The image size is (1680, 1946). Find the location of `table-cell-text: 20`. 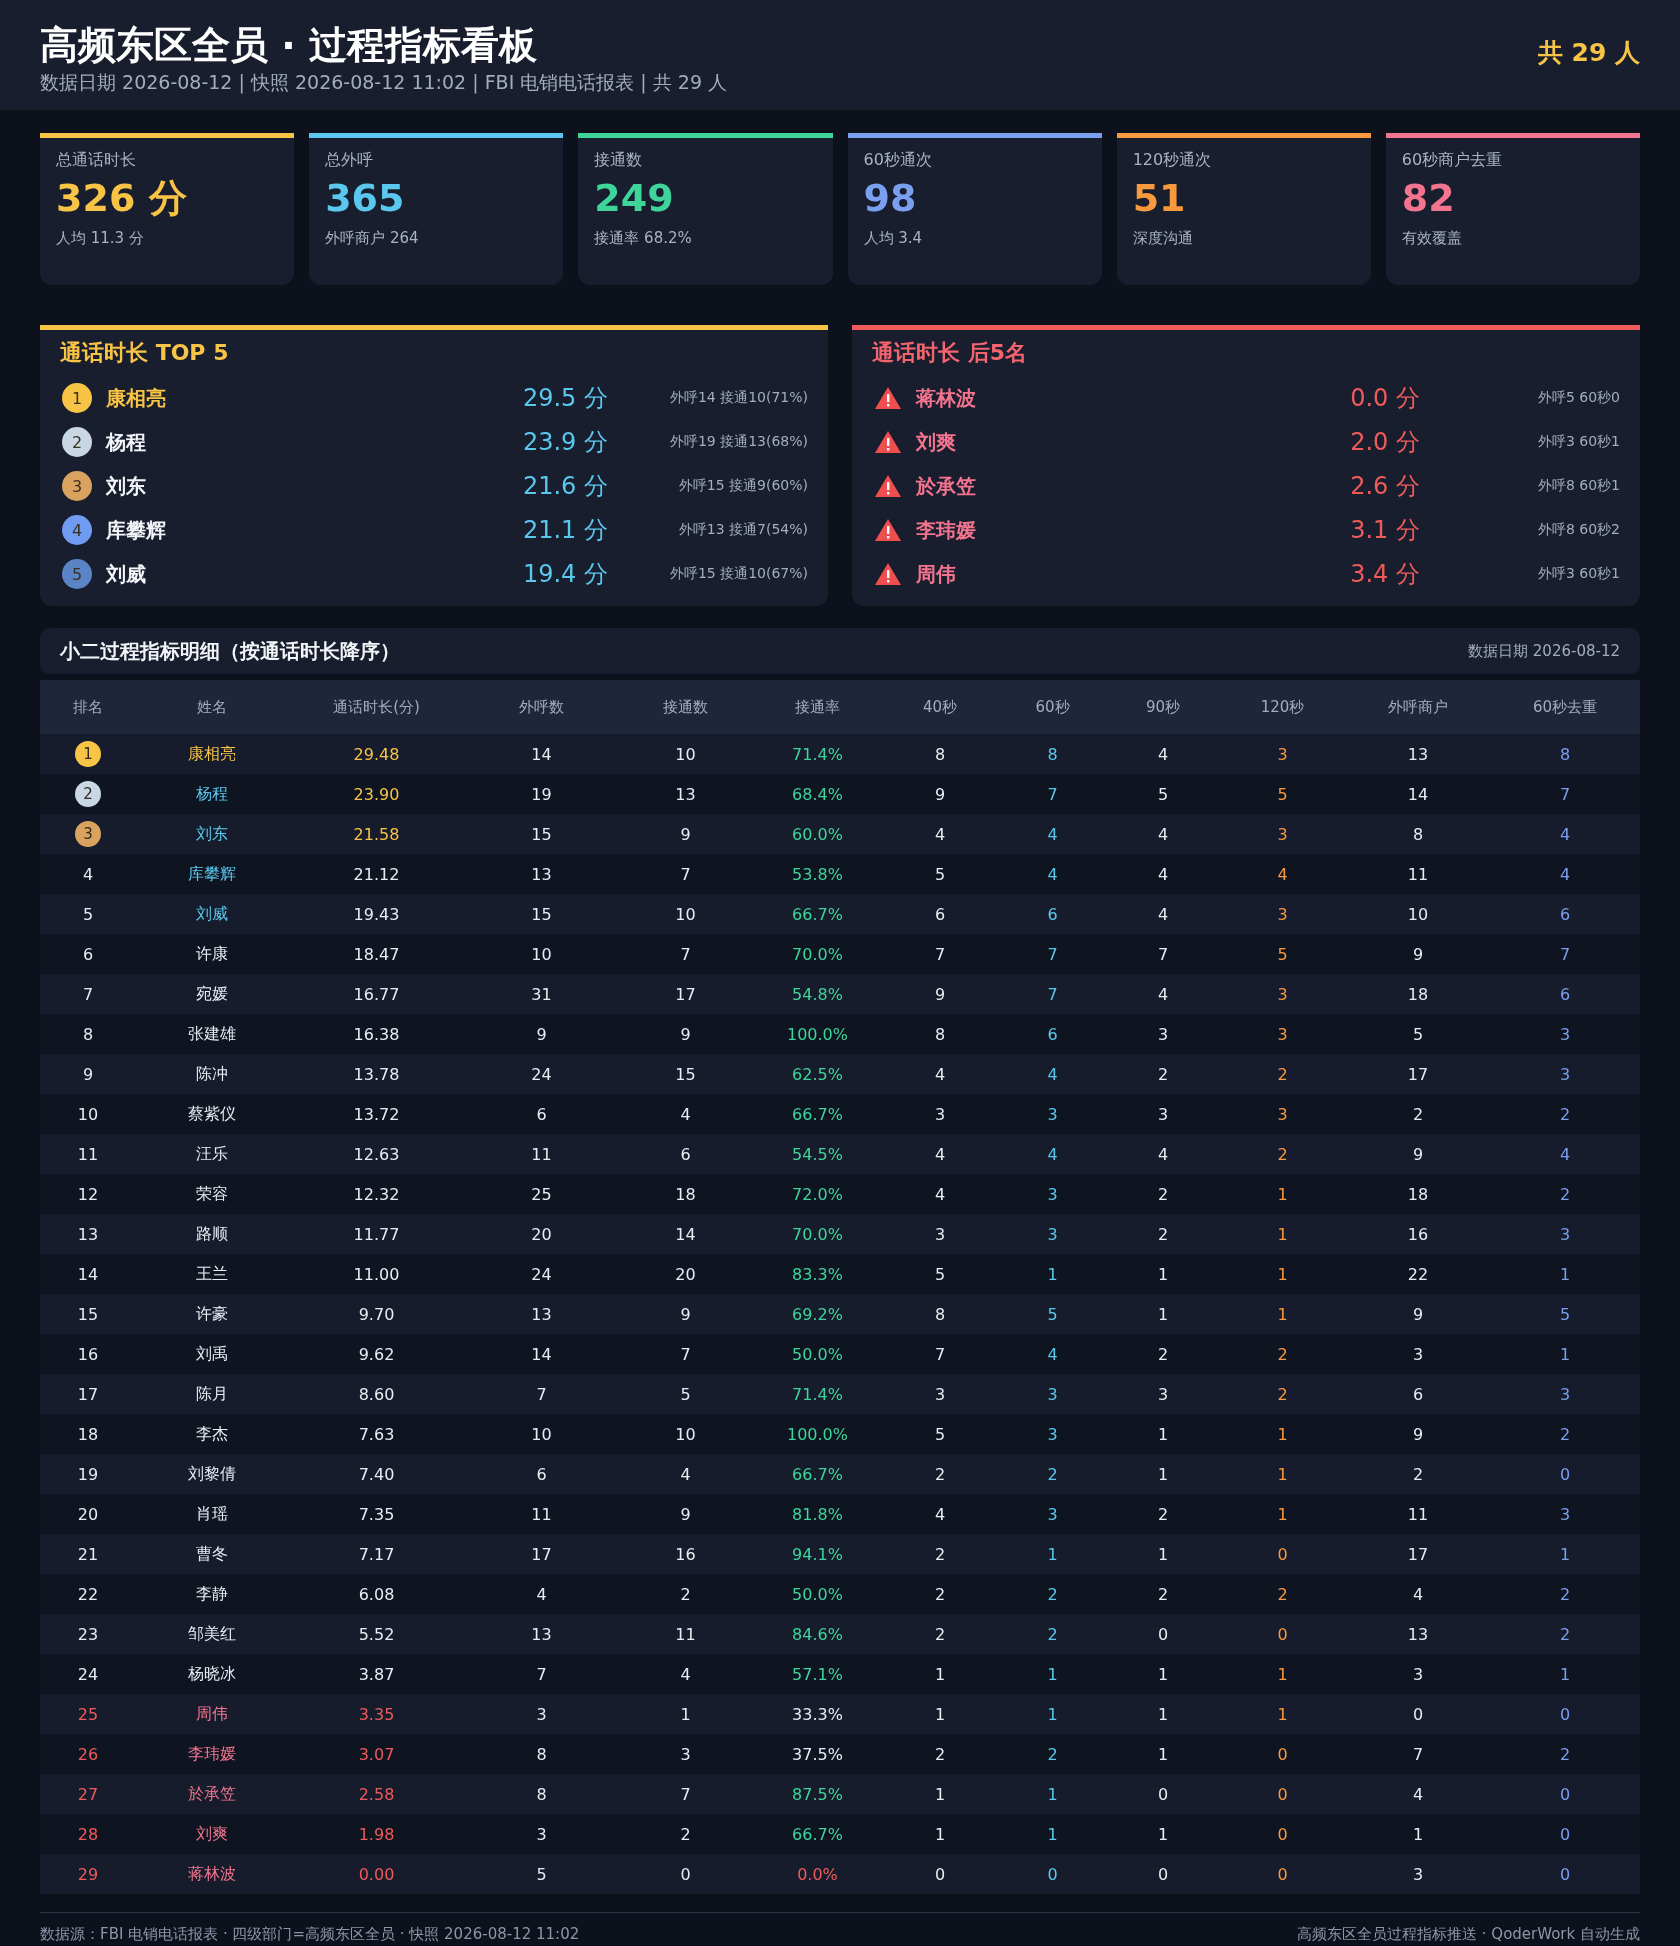

table-cell-text: 20 is located at coordinates (685, 1274).